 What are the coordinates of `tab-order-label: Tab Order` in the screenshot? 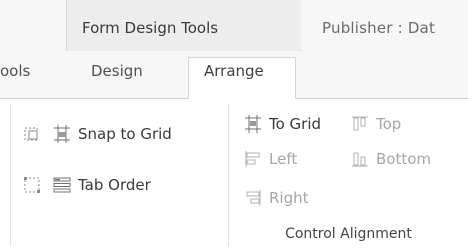 It's located at (114, 185).